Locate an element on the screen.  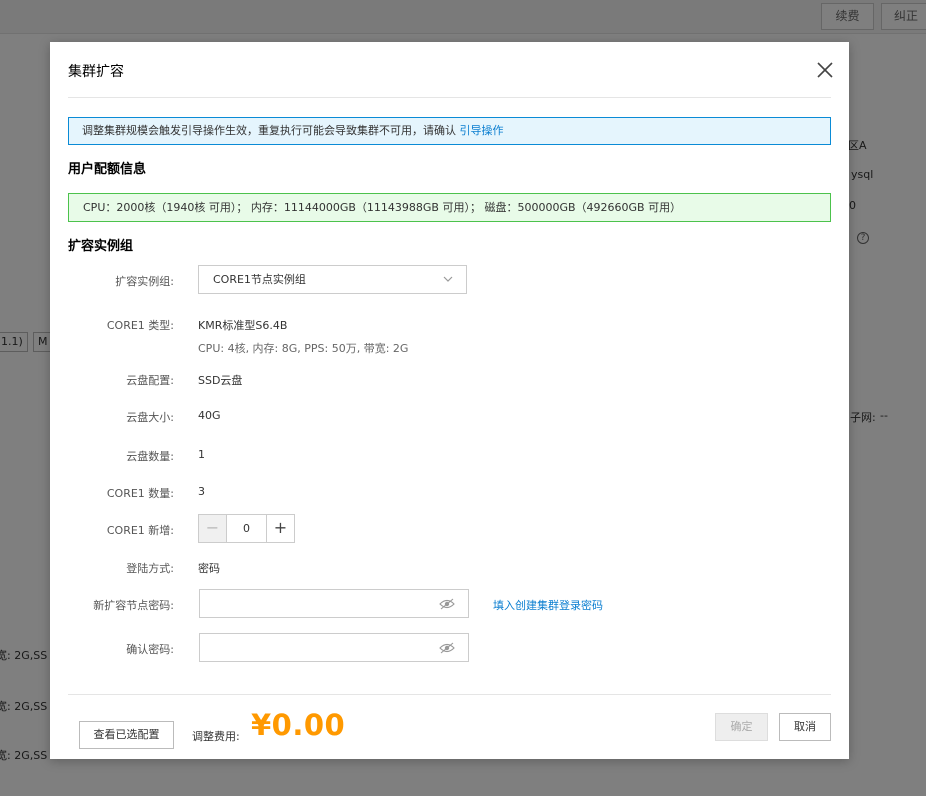
confirm-password-label: 确认密码: is located at coordinates (150, 649).